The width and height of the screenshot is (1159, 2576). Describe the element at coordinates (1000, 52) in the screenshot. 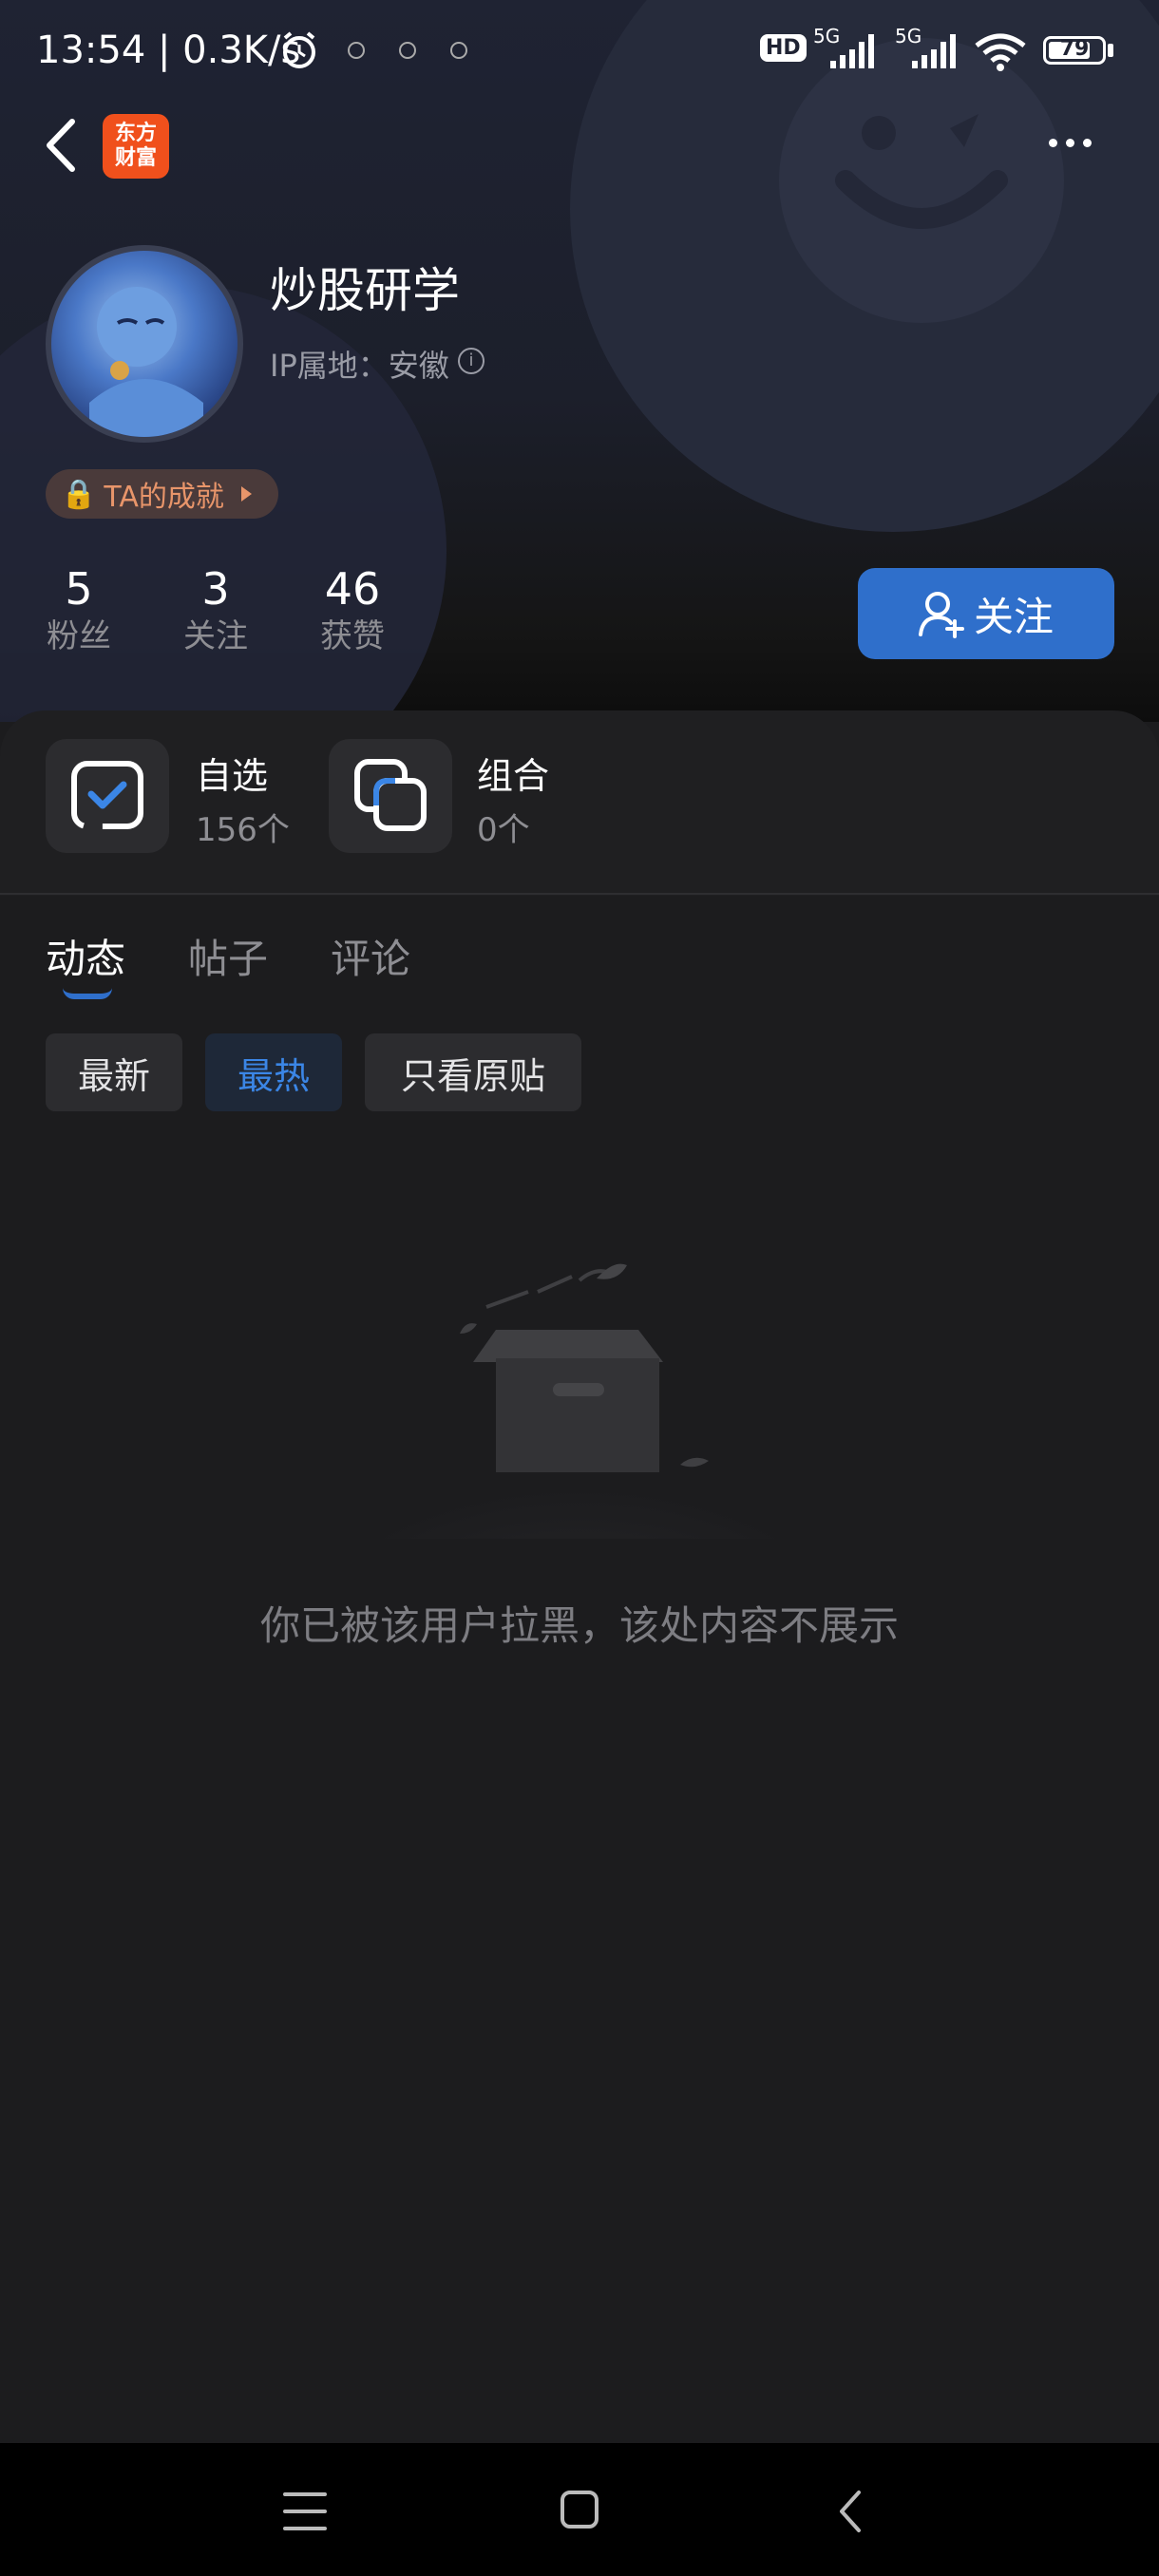

I see `wifi-icon` at that location.